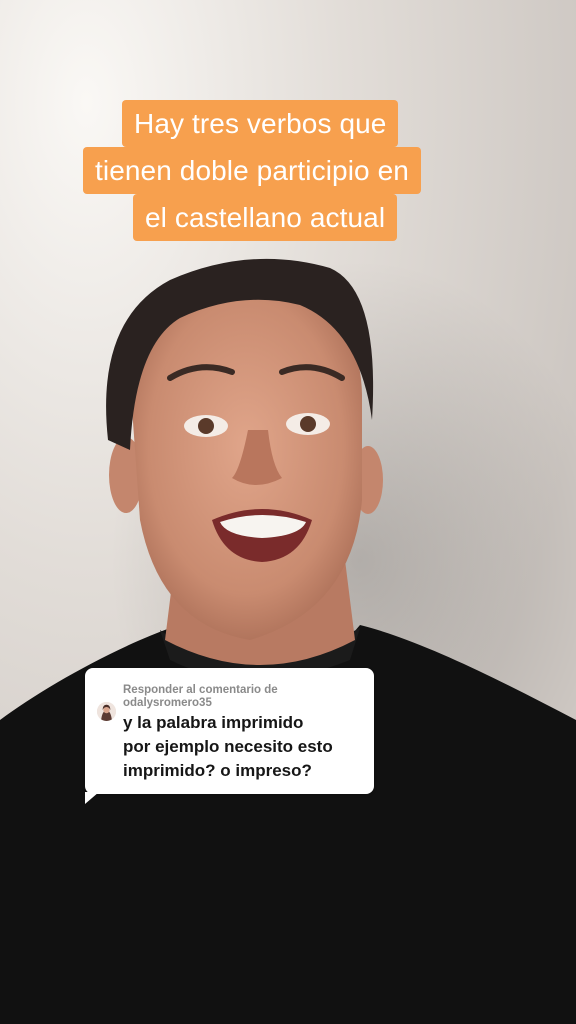 Image resolution: width=576 pixels, height=1024 pixels. Describe the element at coordinates (252, 170) in the screenshot. I see `caption-line-2: tienen doble participio en` at that location.